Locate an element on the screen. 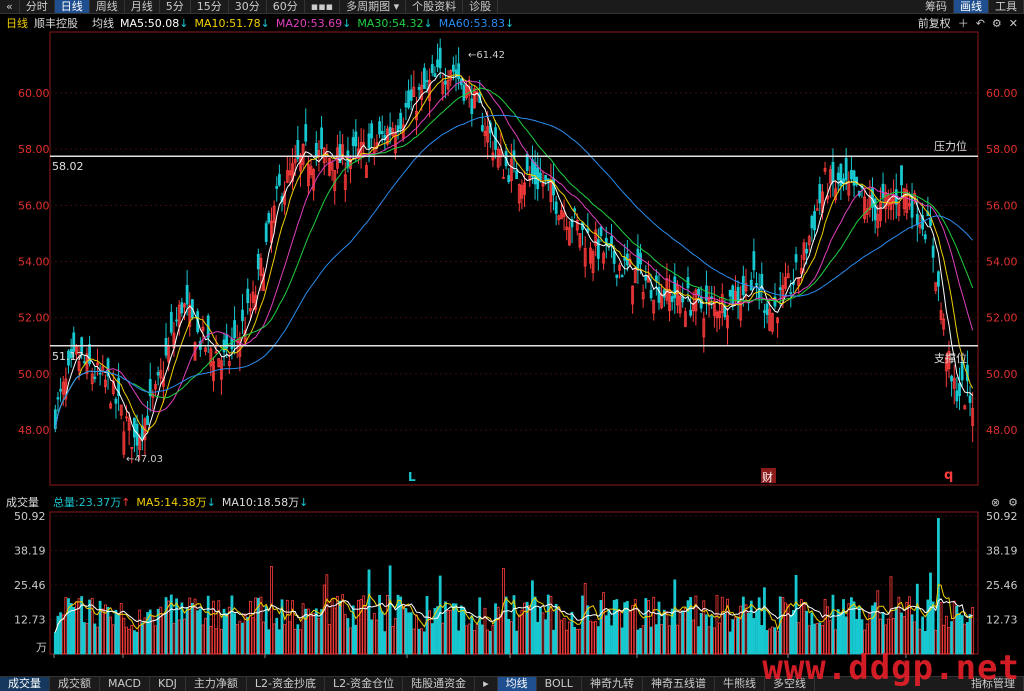 This screenshot has width=1024, height=691. close-icon: ⊗ is located at coordinates (995, 502).